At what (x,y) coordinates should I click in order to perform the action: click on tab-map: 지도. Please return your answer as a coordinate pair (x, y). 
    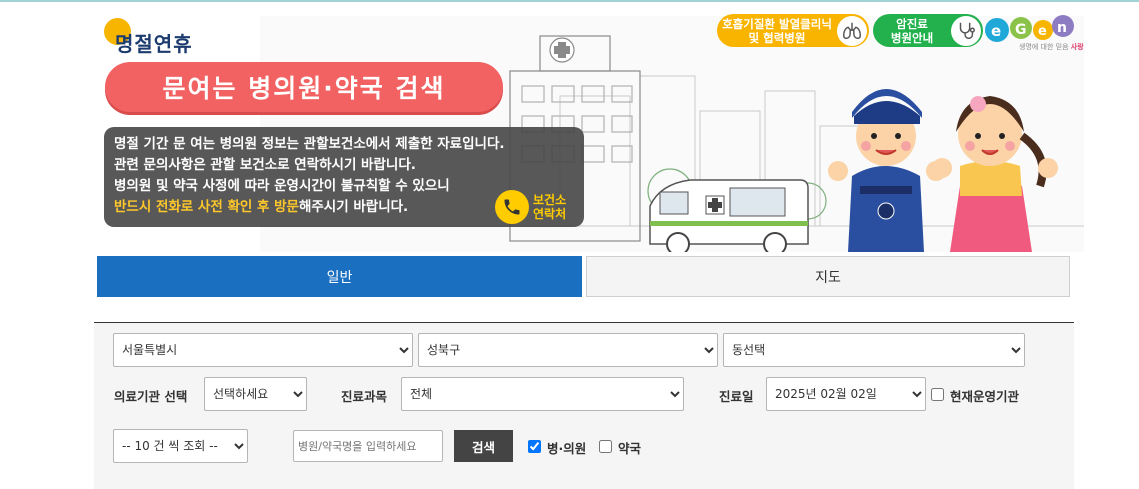
    Looking at the image, I should click on (828, 276).